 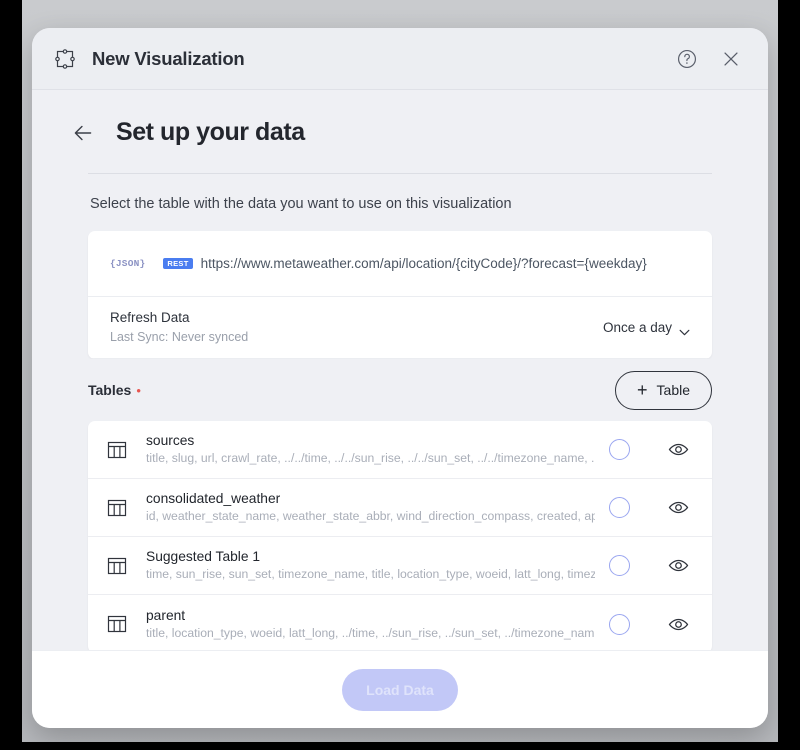 What do you see at coordinates (709, 59) in the screenshot?
I see `titlebar-actions` at bounding box center [709, 59].